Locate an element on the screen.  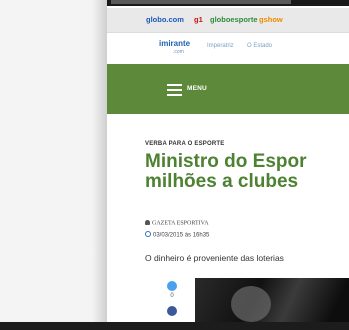
portal-bar: globo.com g1 globoesporte gshow is located at coordinates (228, 20).